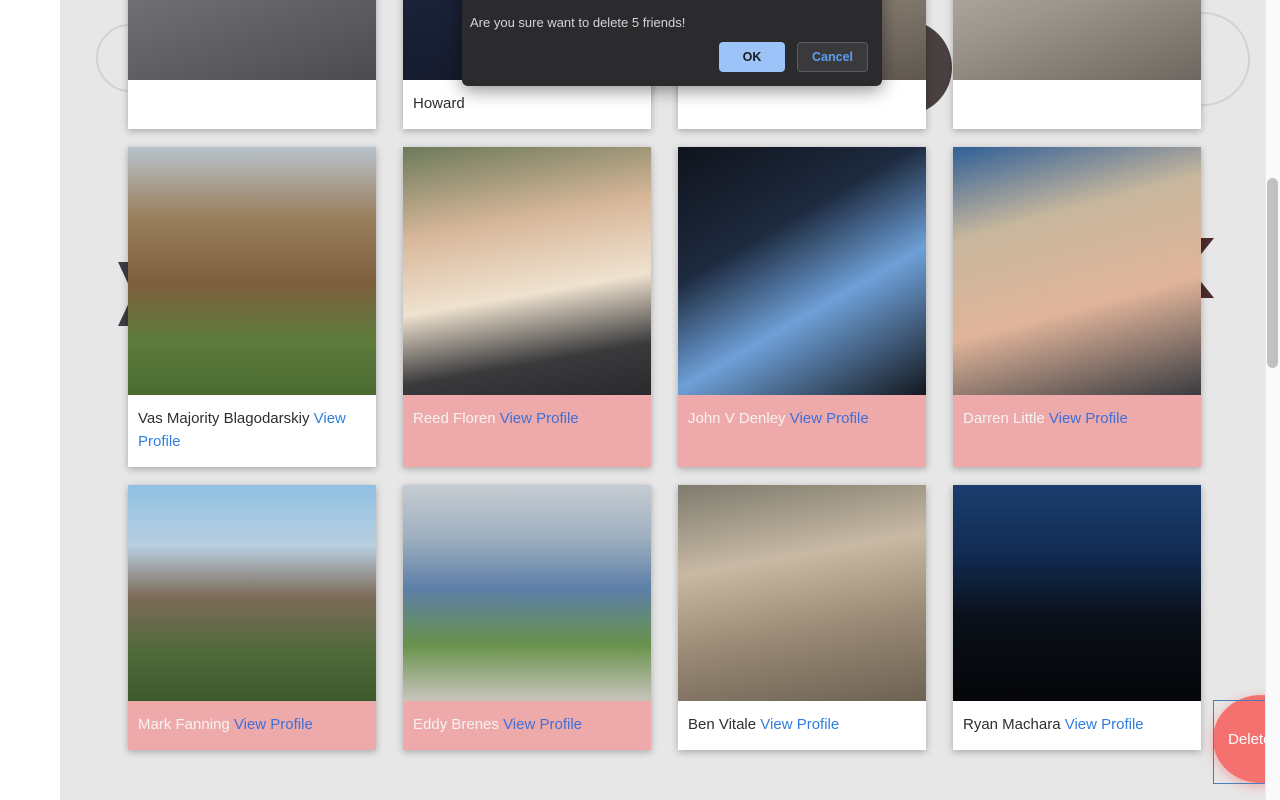 The height and width of the screenshot is (800, 1280). What do you see at coordinates (752, 57) in the screenshot?
I see `dialog-ok-button: OK` at bounding box center [752, 57].